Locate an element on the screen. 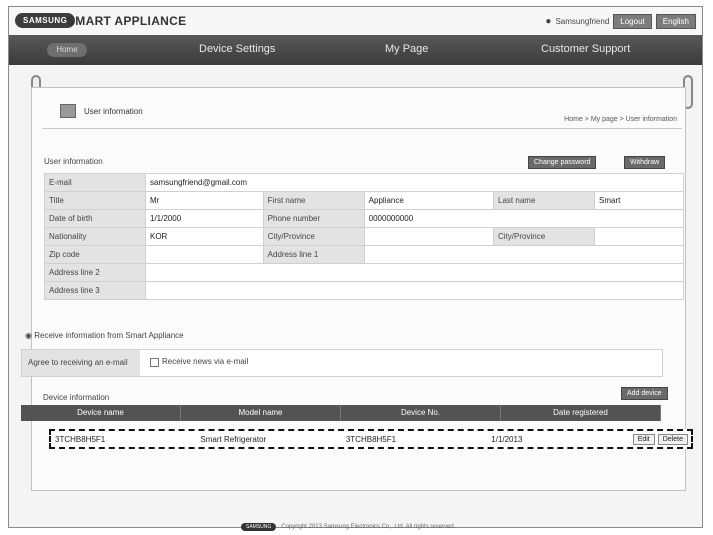  header-divider is located at coordinates (362, 128).